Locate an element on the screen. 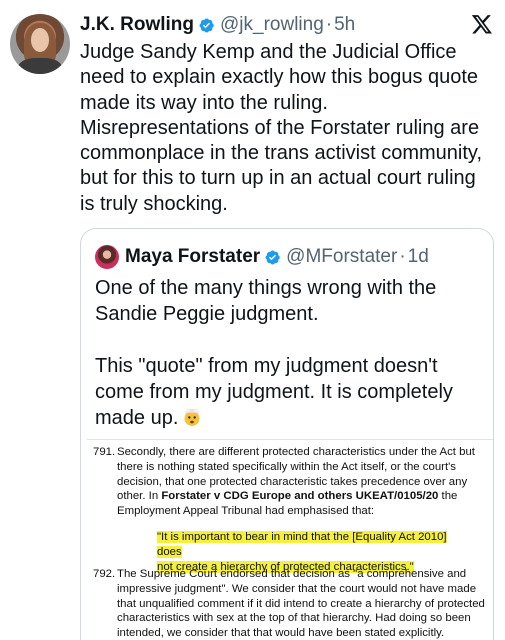 The height and width of the screenshot is (640, 505). paragraph-number: 791. is located at coordinates (104, 452).